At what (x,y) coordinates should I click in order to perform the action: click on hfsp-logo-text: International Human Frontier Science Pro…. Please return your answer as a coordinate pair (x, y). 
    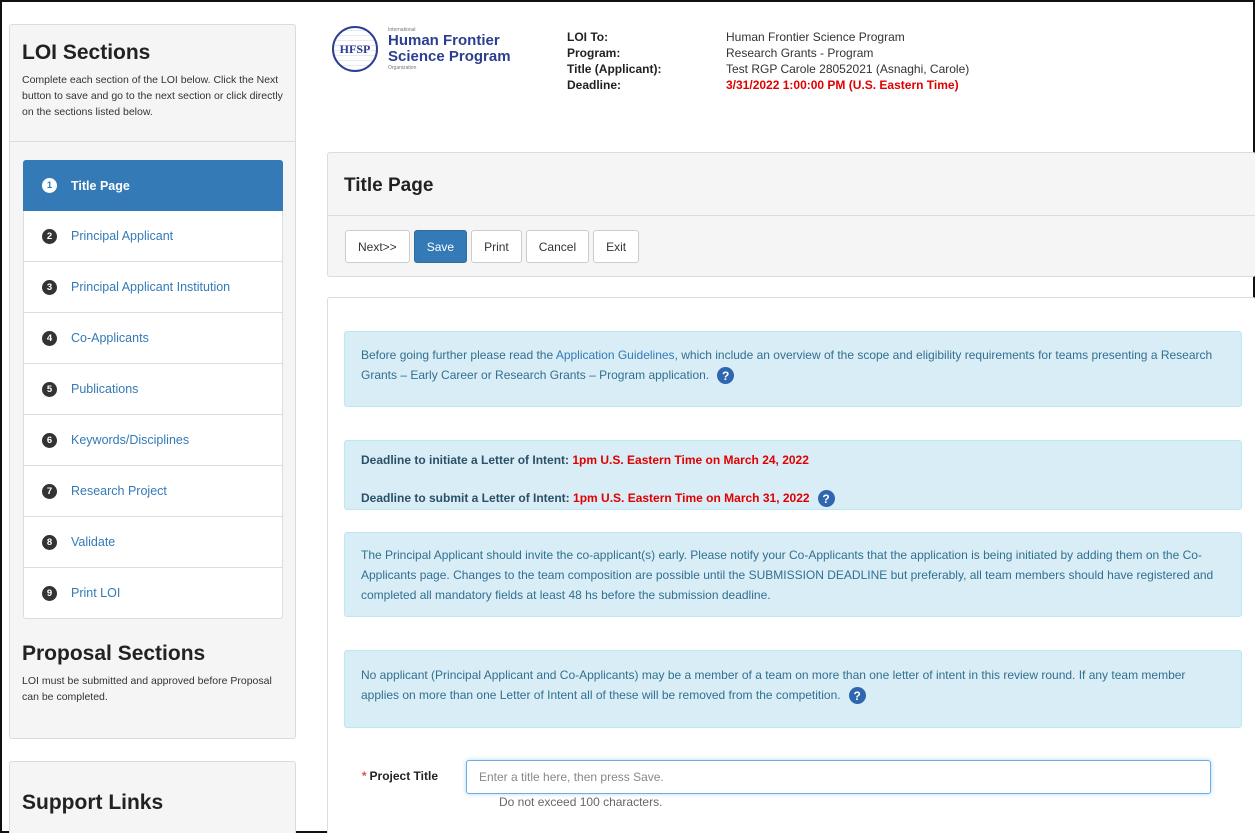
    Looking at the image, I should click on (449, 49).